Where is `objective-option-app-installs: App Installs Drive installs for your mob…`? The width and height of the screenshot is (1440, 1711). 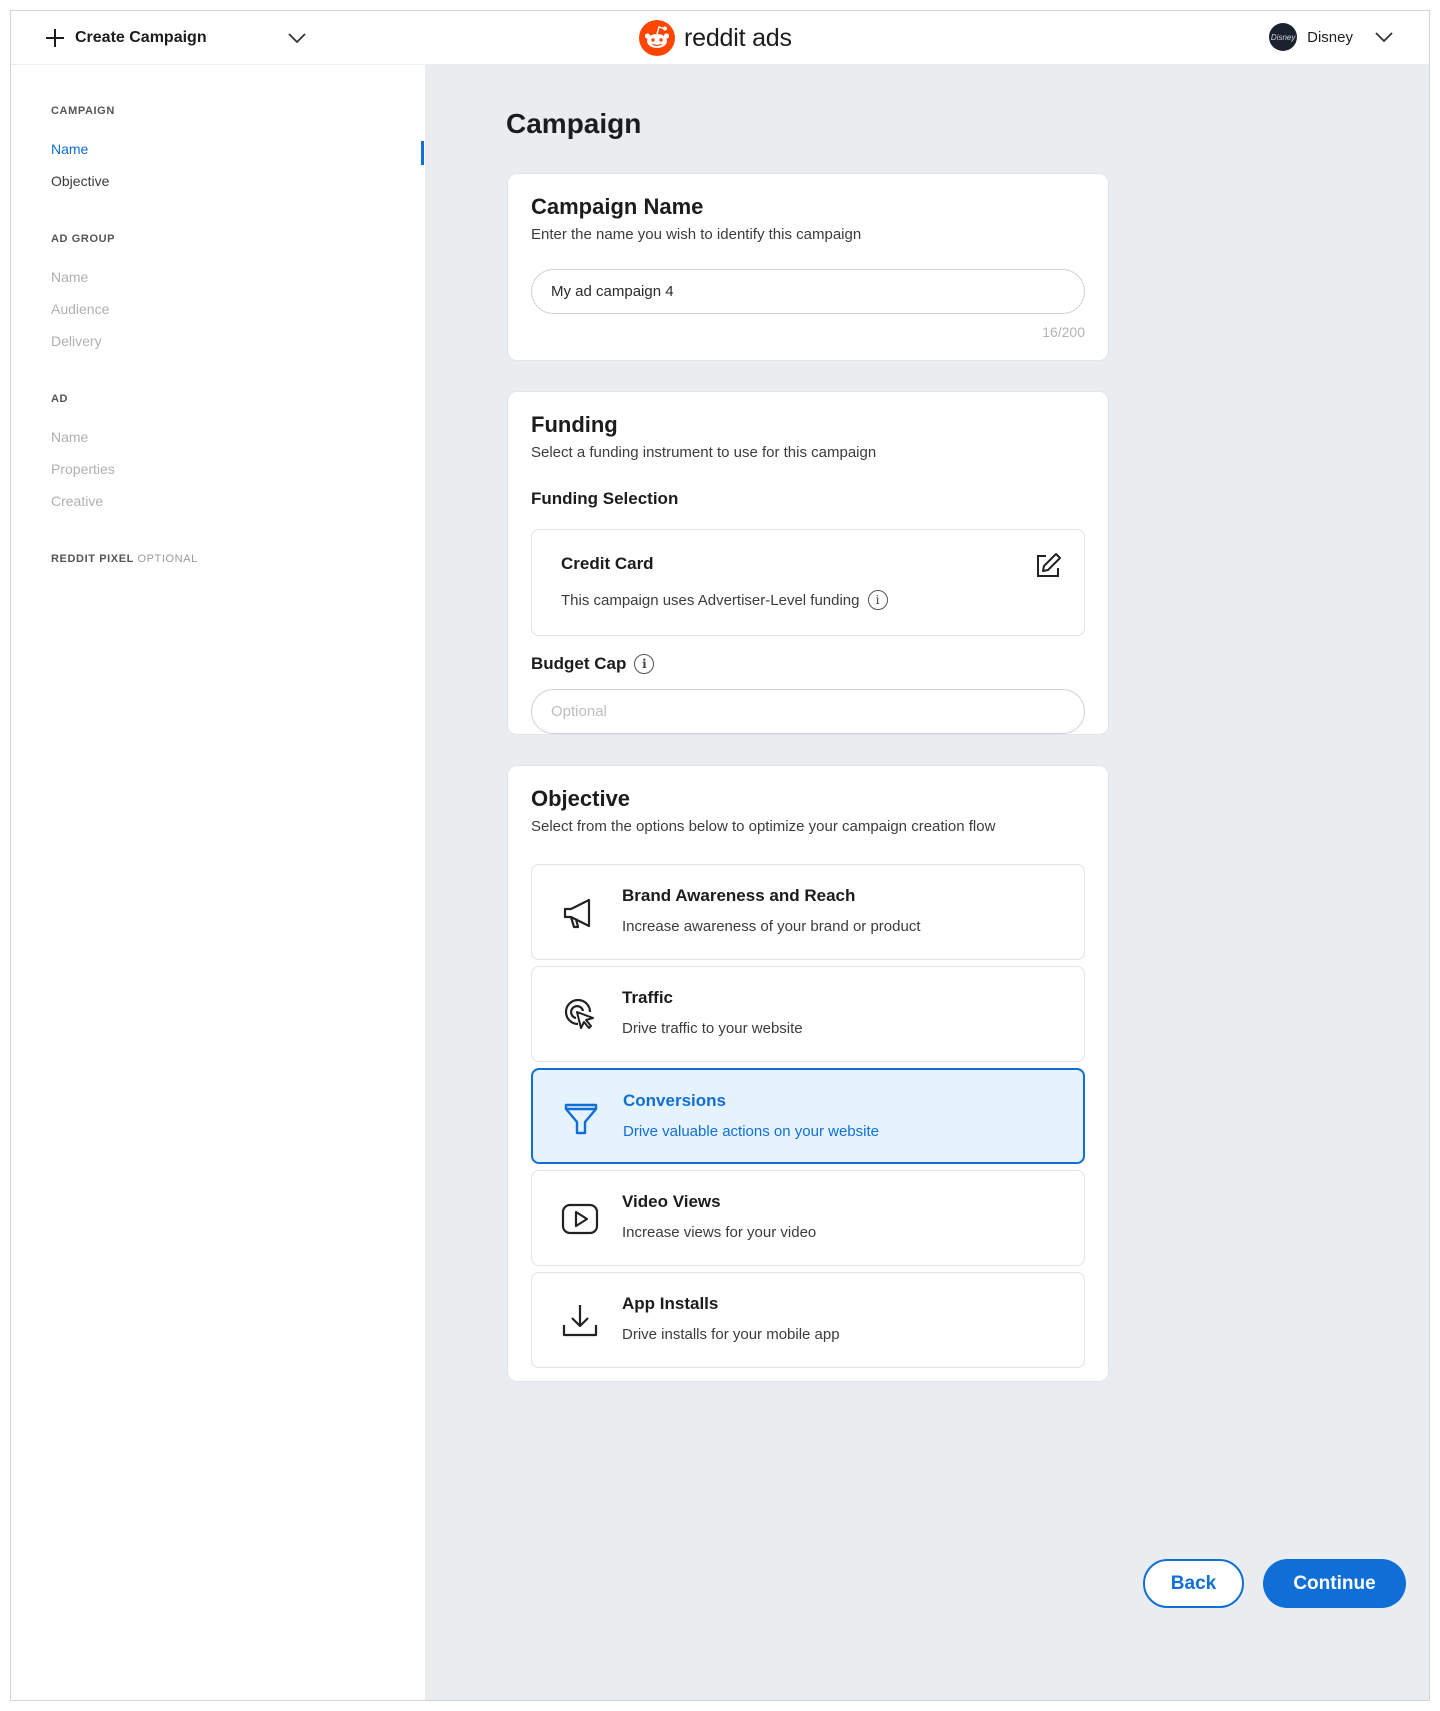 objective-option-app-installs: App Installs Drive installs for your mob… is located at coordinates (808, 1320).